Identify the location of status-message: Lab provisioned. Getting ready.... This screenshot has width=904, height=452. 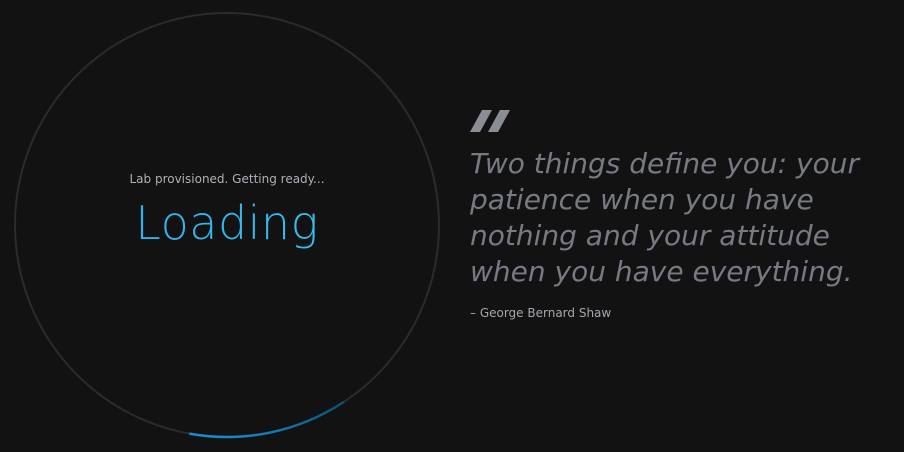
(227, 179).